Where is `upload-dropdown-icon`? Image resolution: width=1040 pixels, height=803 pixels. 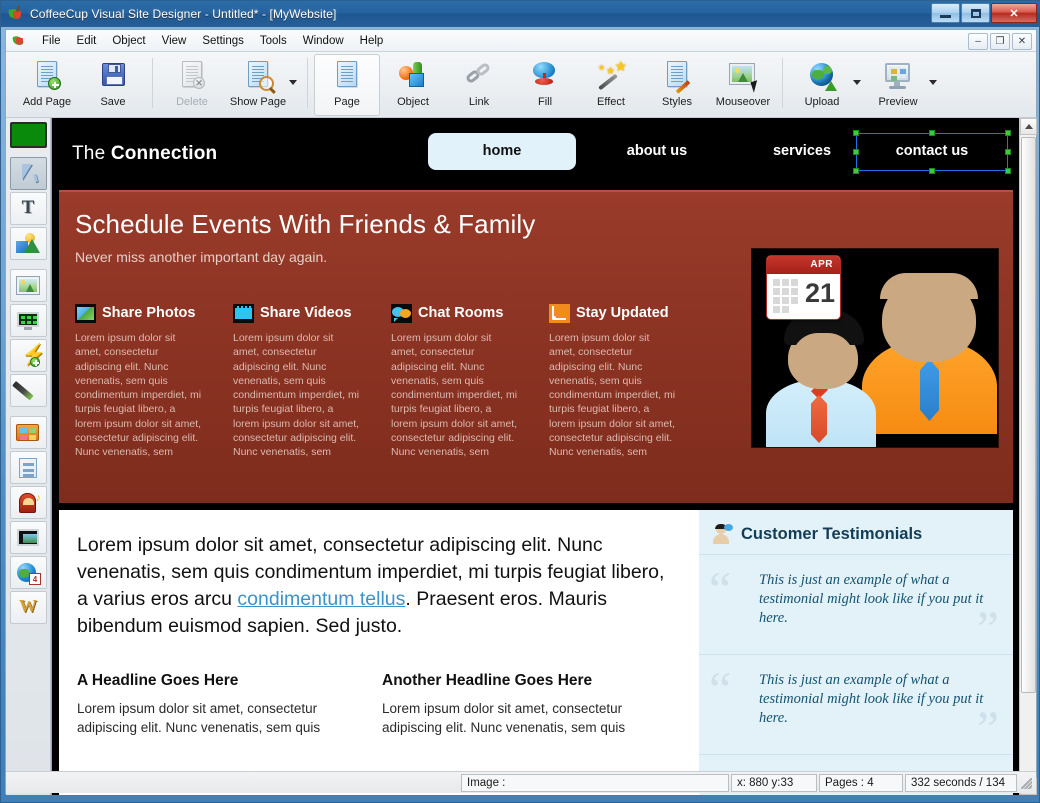
upload-dropdown-icon is located at coordinates (857, 82).